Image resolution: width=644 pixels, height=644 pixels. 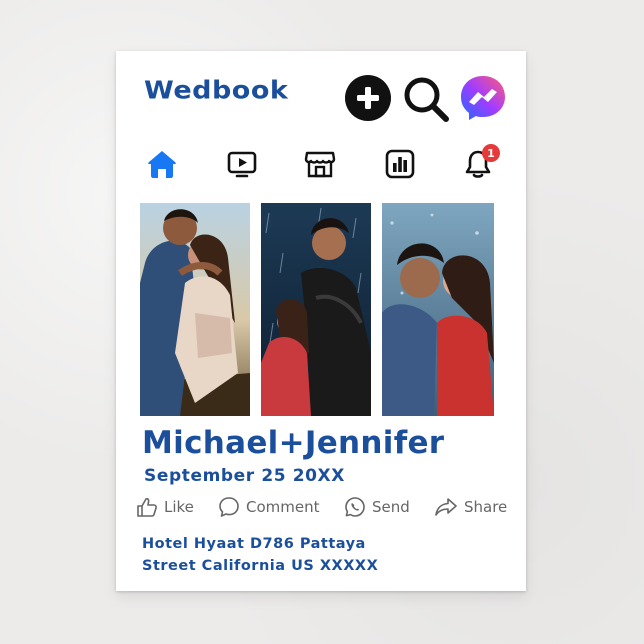 I want to click on share-label: Share, so click(x=486, y=507).